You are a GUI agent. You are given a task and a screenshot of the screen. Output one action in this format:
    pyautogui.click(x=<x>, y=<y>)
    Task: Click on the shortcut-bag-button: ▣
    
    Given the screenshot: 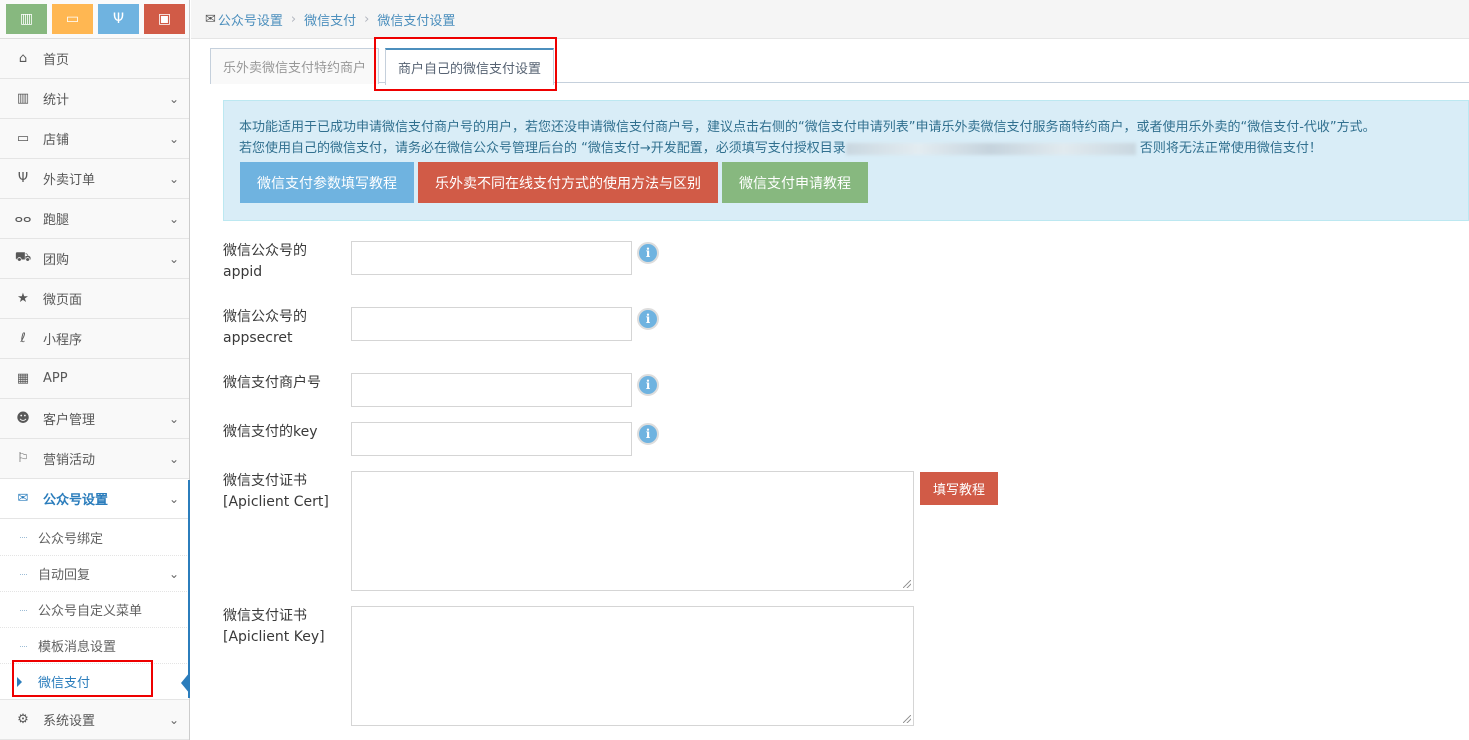 What is the action you would take?
    pyautogui.click(x=164, y=19)
    